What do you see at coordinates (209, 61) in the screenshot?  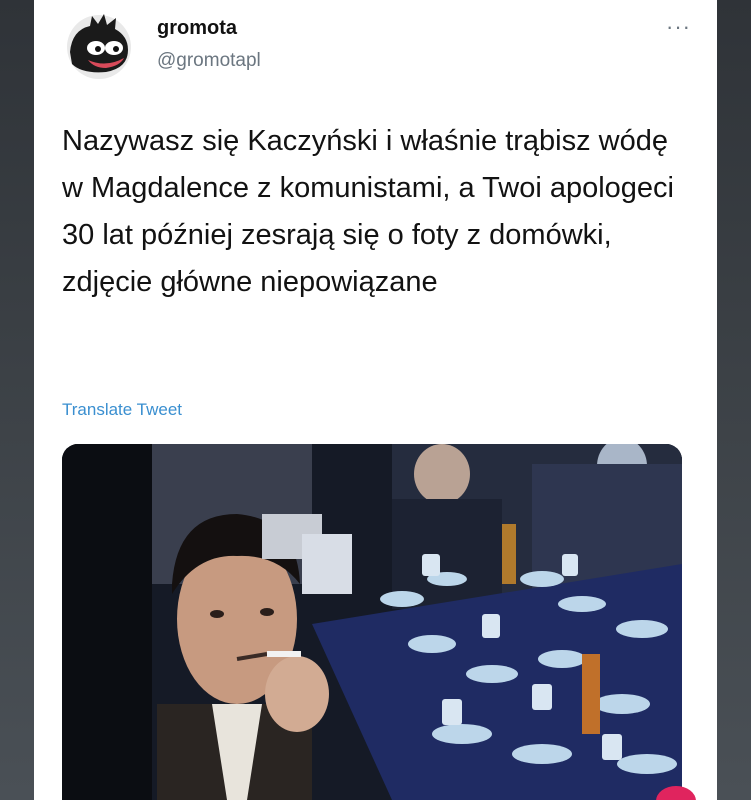 I see `user-handle: @gromotapl` at bounding box center [209, 61].